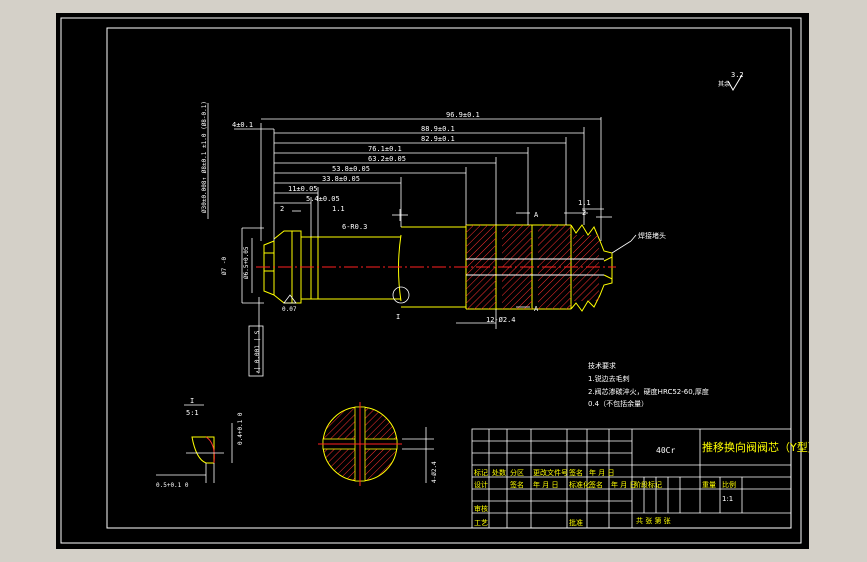 This screenshot has width=867, height=562. Describe the element at coordinates (755, 447) in the screenshot. I see `drawing-name: 推移换向阀阀芯（Y型）` at that location.